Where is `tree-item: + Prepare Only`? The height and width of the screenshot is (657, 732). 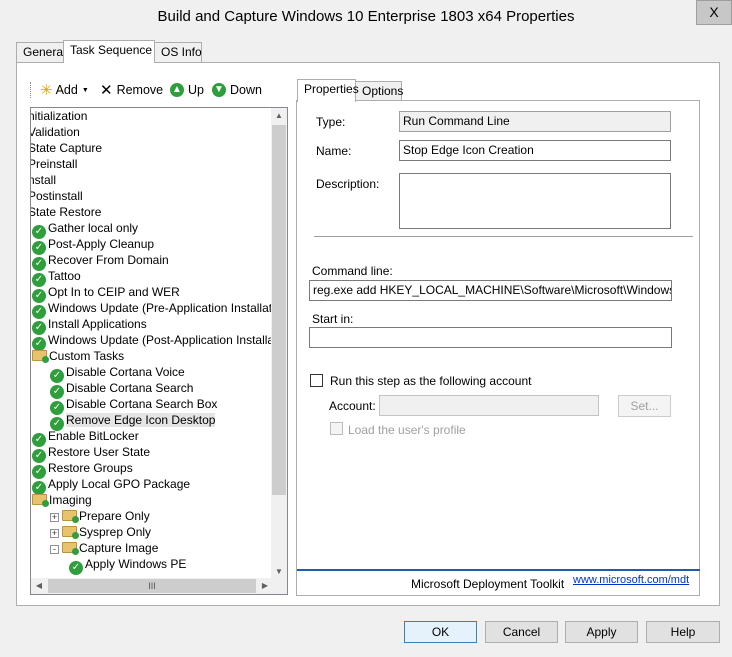
tree-item: + Prepare Only is located at coordinates (100, 516).